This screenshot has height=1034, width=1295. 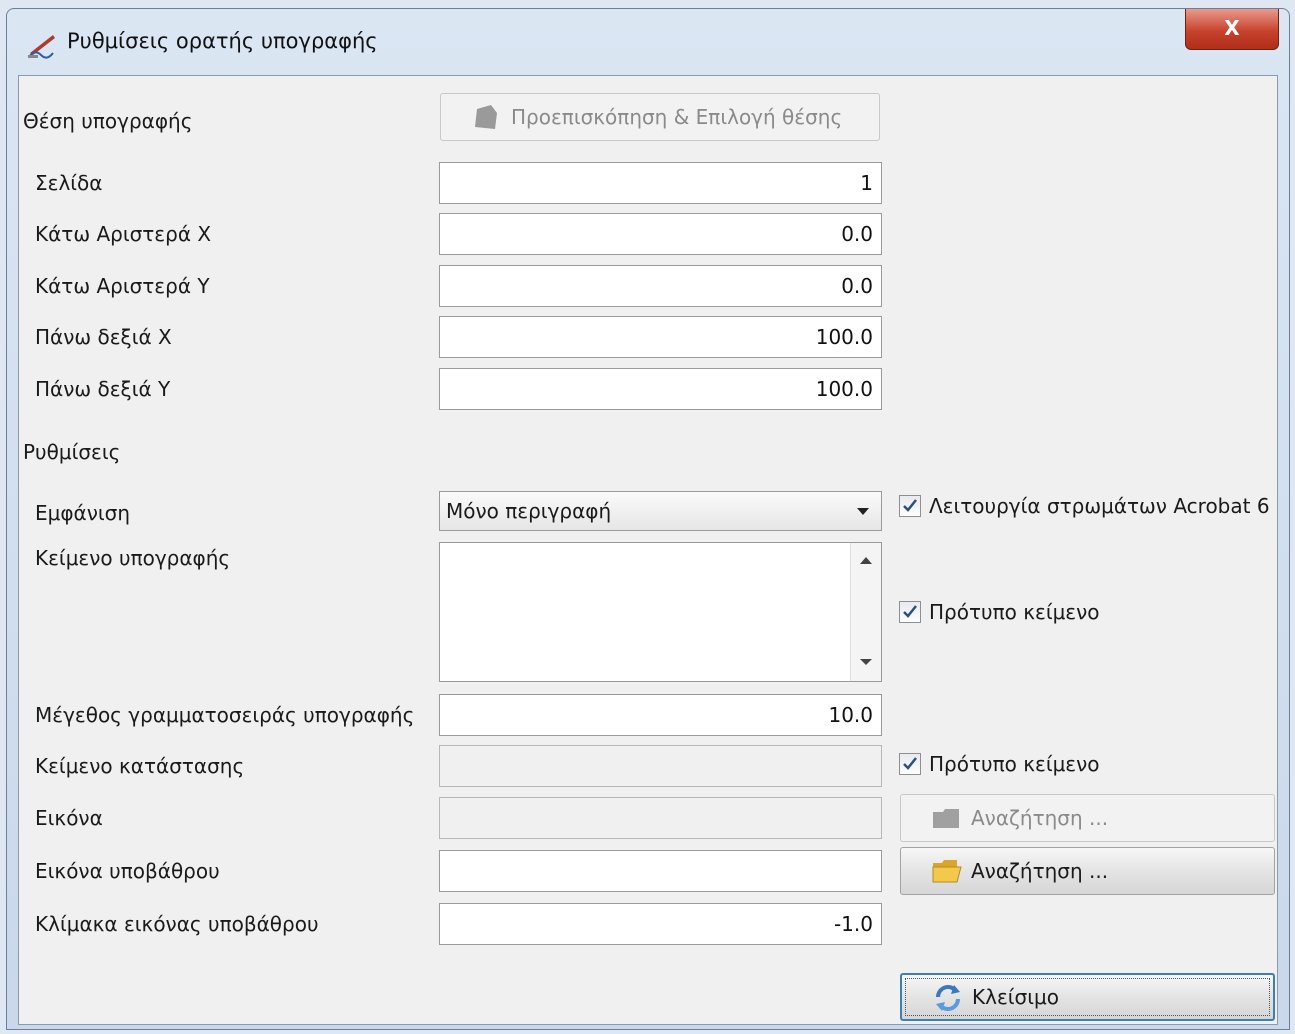 What do you see at coordinates (225, 715) in the screenshot?
I see `font-size-label: Μέγεθος γραμματοσειράς υπογραφής` at bounding box center [225, 715].